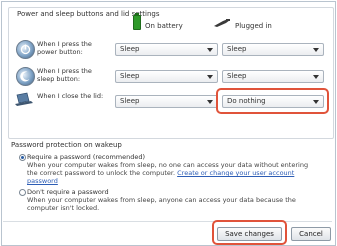  I want to click on no-password-label: Don't require a password, so click(68, 192).